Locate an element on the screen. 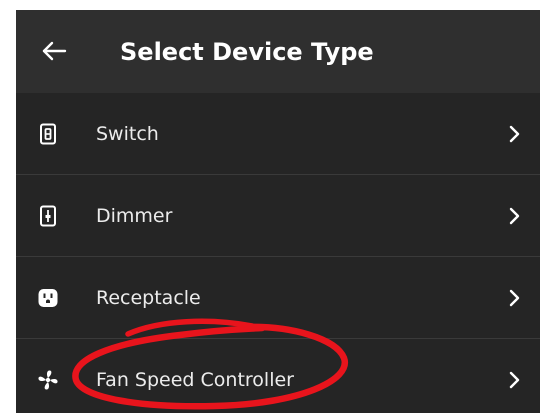  arrow-left-icon is located at coordinates (54, 51).